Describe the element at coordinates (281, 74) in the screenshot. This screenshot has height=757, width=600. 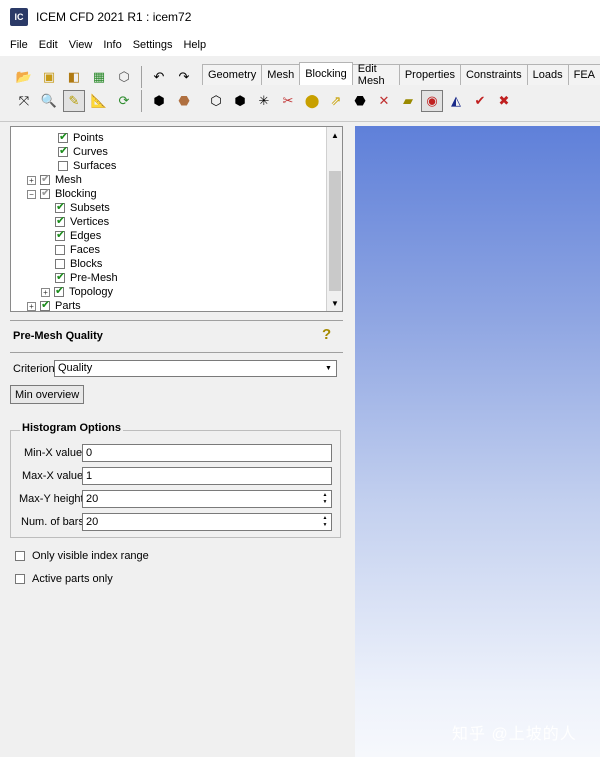
I see `tab-mesh: Mesh` at that location.